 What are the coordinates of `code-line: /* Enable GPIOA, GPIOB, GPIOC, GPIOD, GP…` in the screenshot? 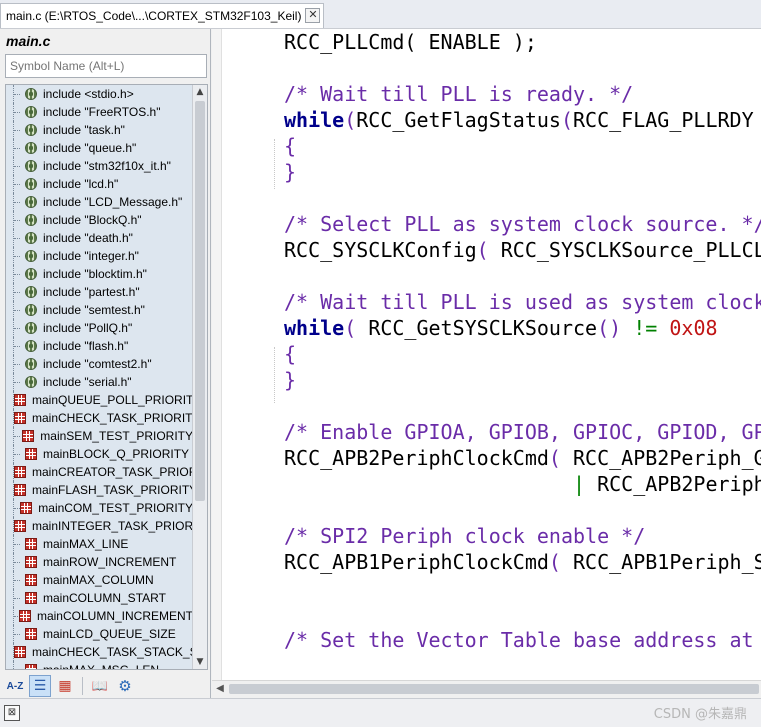 It's located at (522, 432).